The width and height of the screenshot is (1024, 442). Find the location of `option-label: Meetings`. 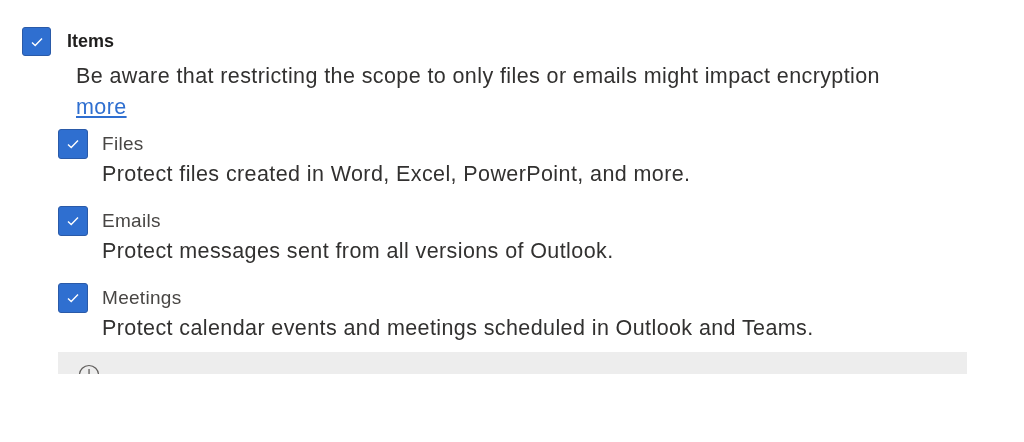

option-label: Meetings is located at coordinates (142, 297).